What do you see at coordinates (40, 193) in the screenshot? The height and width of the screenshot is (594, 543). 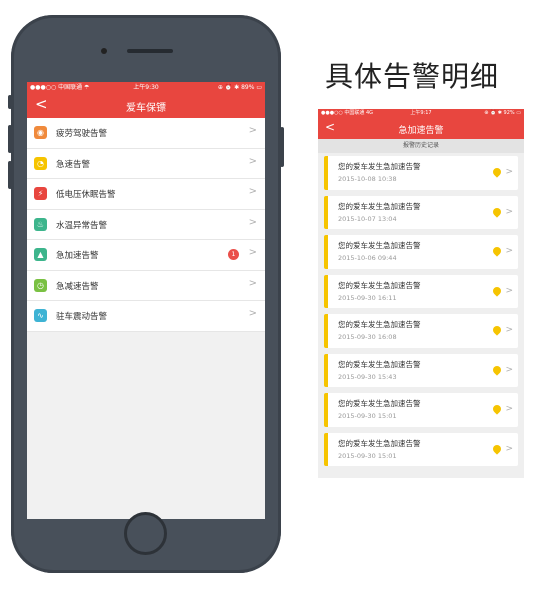 I see `low-voltage-icon: ⚡` at bounding box center [40, 193].